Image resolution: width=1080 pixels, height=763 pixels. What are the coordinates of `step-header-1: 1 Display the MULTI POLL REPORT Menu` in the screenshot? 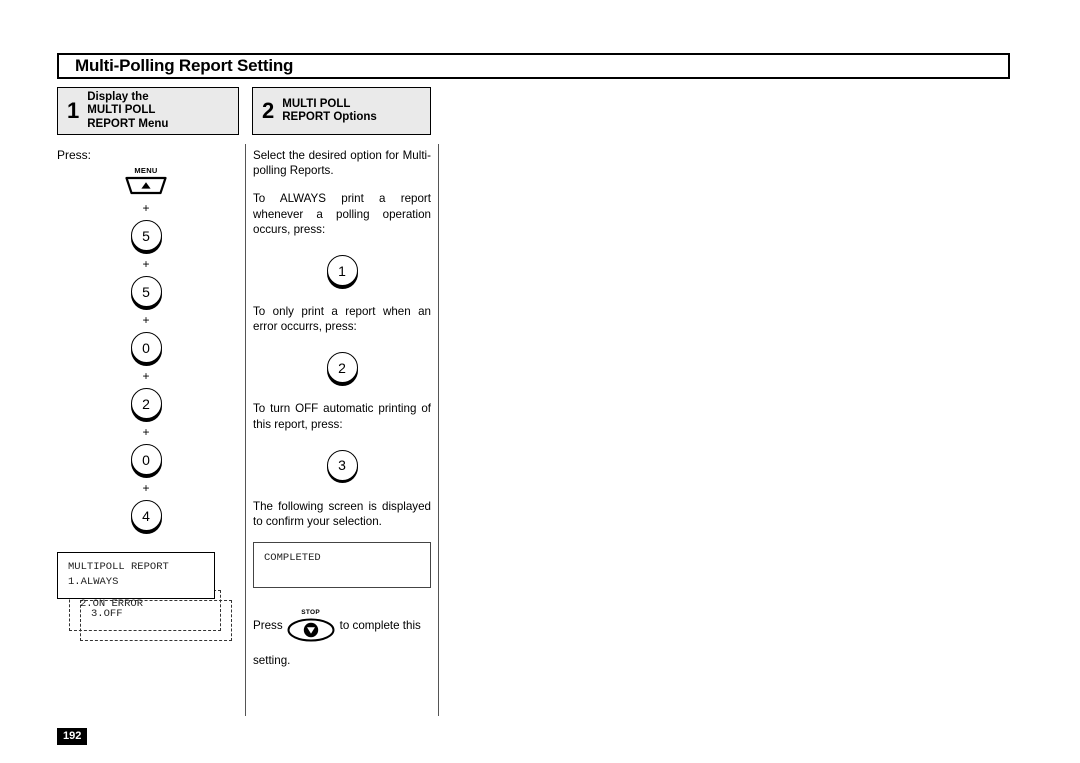 It's located at (148, 111).